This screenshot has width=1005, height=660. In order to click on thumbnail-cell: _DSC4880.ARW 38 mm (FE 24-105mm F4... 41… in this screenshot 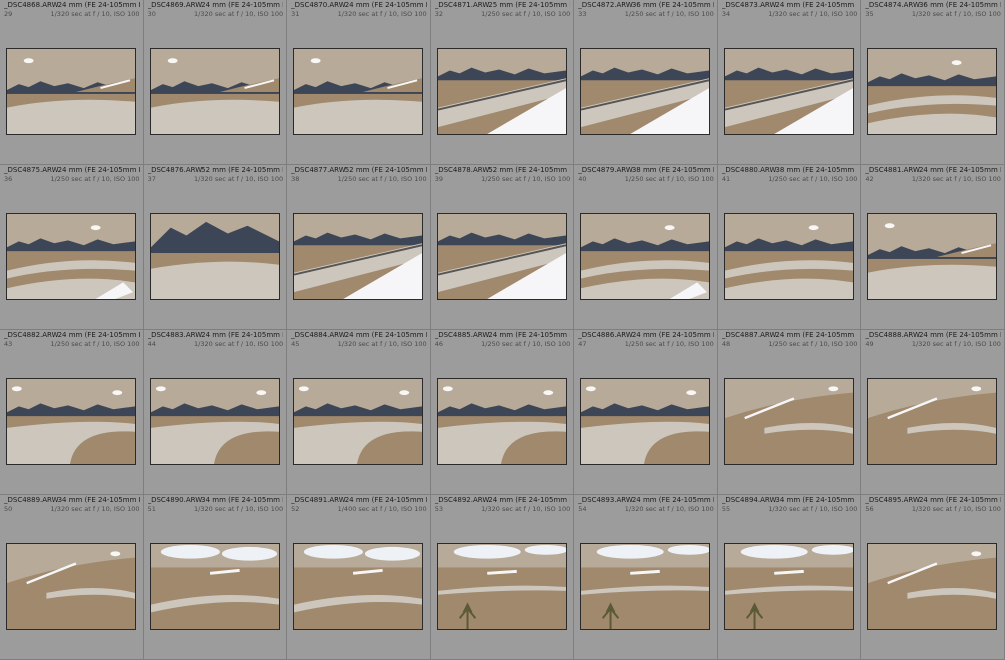, I will do `click(789, 247)`.